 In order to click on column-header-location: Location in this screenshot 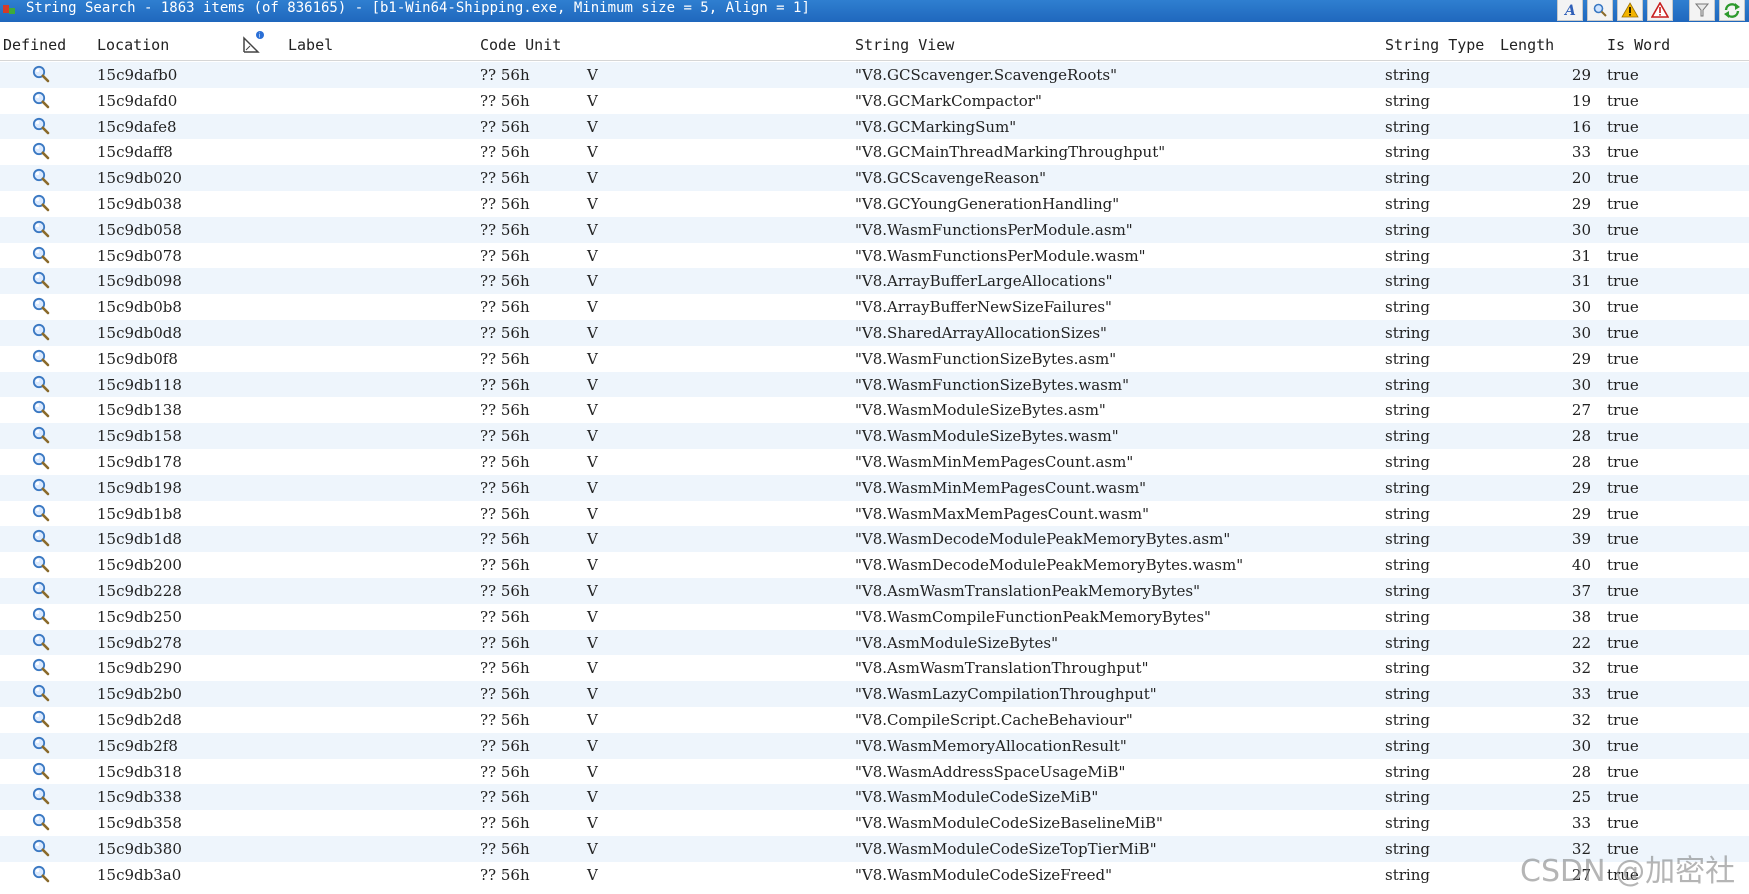, I will do `click(133, 45)`.